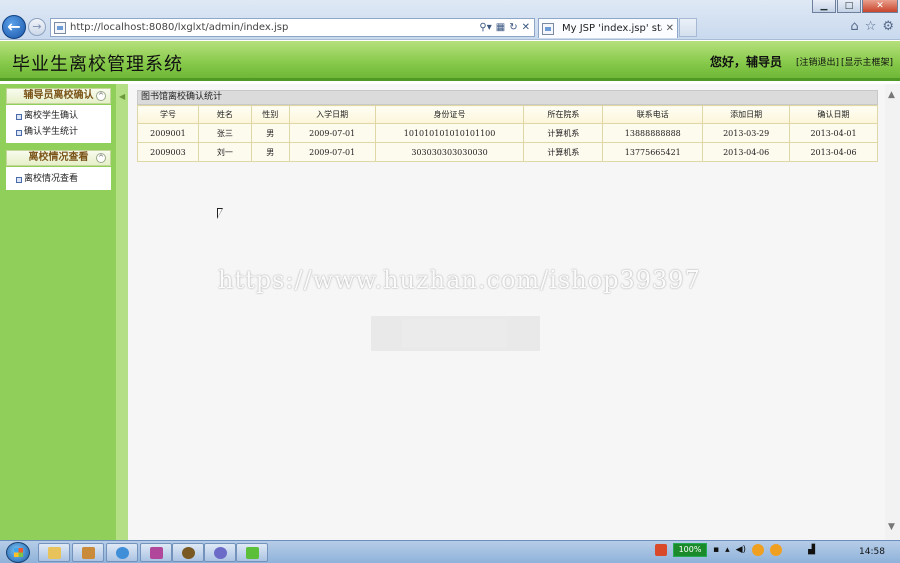 This screenshot has width=900, height=563. What do you see at coordinates (871, 26) in the screenshot?
I see `favorites-star-icon: ☆` at bounding box center [871, 26].